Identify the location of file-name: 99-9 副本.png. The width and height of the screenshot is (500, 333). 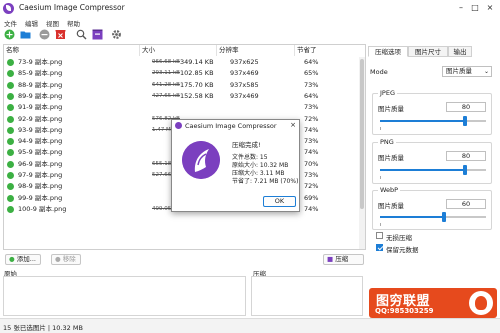
(40, 197).